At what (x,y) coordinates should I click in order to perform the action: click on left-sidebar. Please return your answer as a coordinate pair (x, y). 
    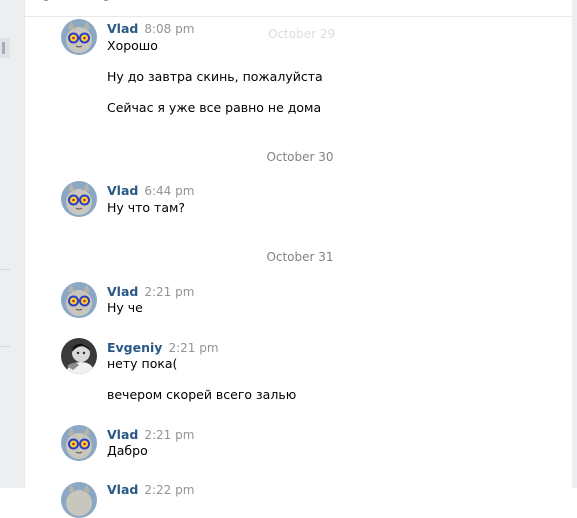
    Looking at the image, I should click on (12, 244).